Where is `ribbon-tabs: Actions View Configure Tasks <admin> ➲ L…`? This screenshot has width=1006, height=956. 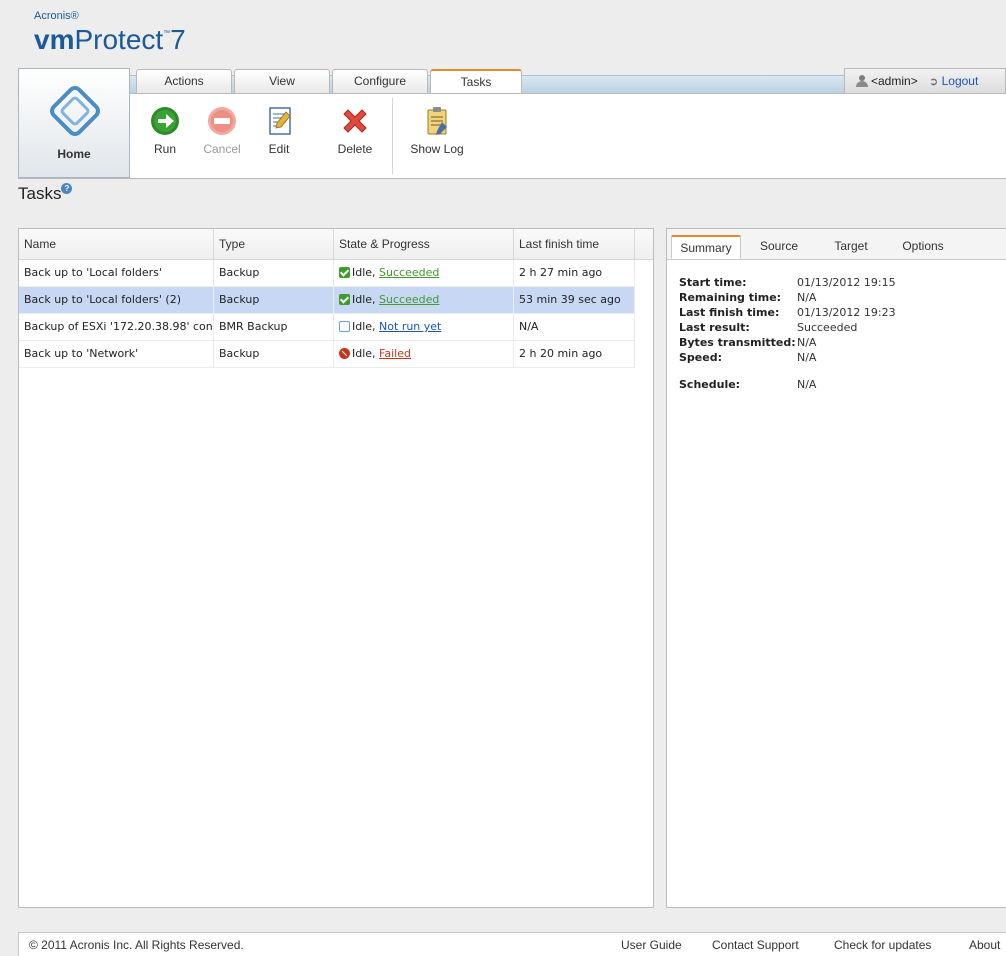 ribbon-tabs: Actions View Configure Tasks <admin> ➲ L… is located at coordinates (512, 80).